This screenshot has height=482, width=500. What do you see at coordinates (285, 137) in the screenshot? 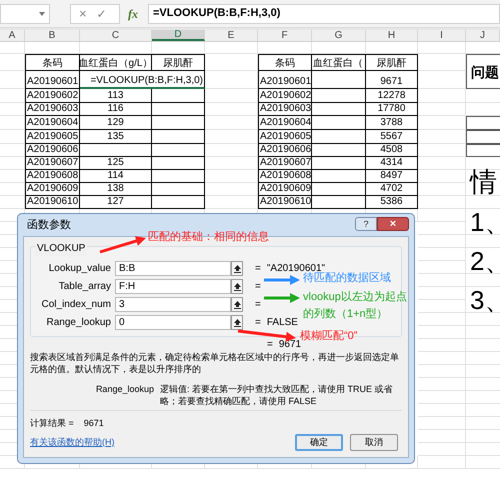
I see `sheet-cell: A20190605` at bounding box center [285, 137].